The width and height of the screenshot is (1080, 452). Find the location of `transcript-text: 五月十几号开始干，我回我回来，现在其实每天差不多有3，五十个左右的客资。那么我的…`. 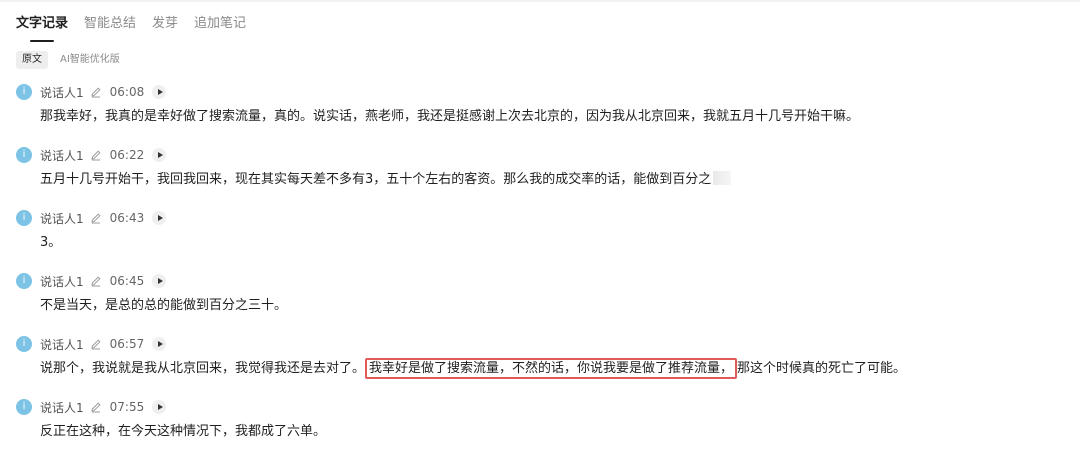

transcript-text: 五月十几号开始干，我回我回来，现在其实每天差不多有3，五十个左右的客资。那么我的… is located at coordinates (541, 180).